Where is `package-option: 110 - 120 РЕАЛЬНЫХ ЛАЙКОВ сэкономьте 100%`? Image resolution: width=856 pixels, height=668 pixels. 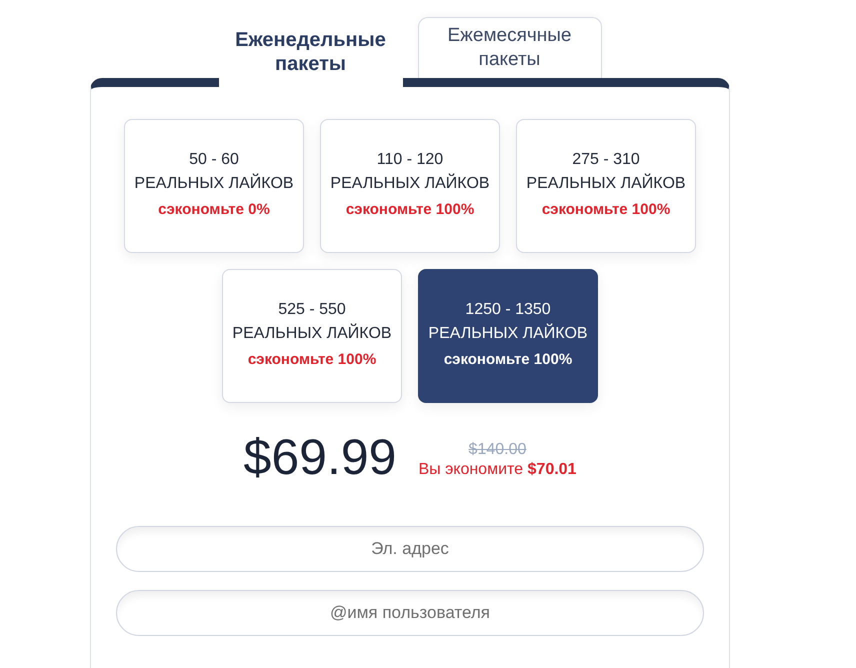 package-option: 110 - 120 РЕАЛЬНЫХ ЛАЙКОВ сэкономьте 100% is located at coordinates (410, 186).